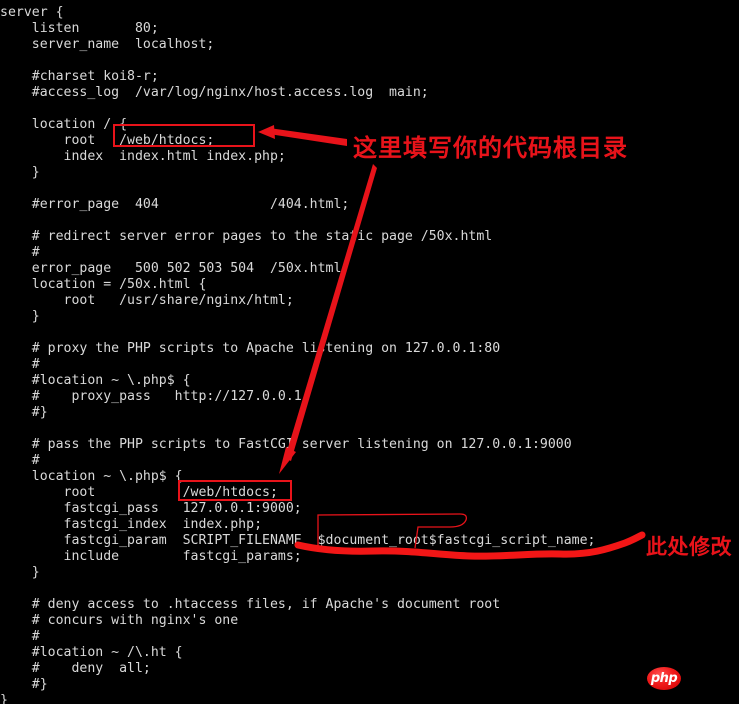 The width and height of the screenshot is (739, 704). What do you see at coordinates (235, 490) in the screenshot?
I see `highlight-box-root-php-location` at bounding box center [235, 490].